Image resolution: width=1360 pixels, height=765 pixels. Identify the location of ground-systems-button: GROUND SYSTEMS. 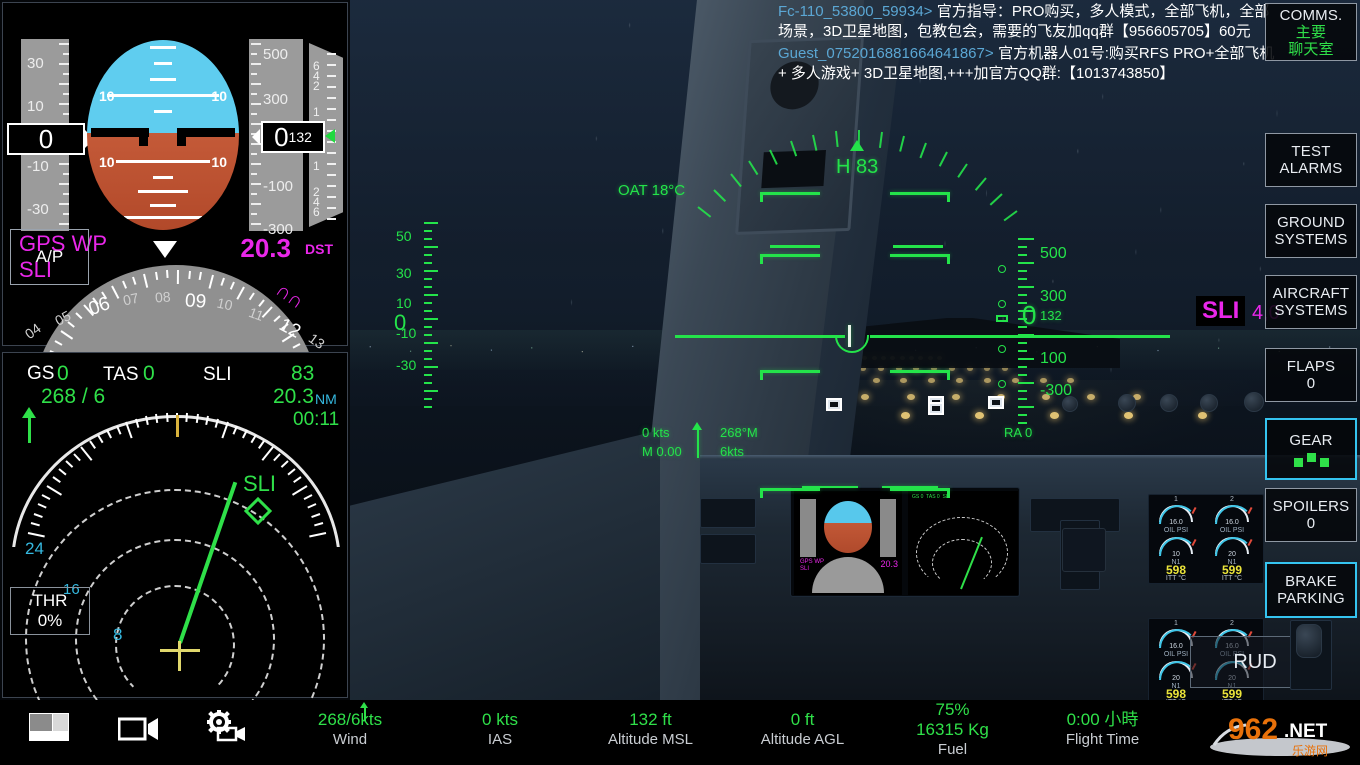
(1311, 231).